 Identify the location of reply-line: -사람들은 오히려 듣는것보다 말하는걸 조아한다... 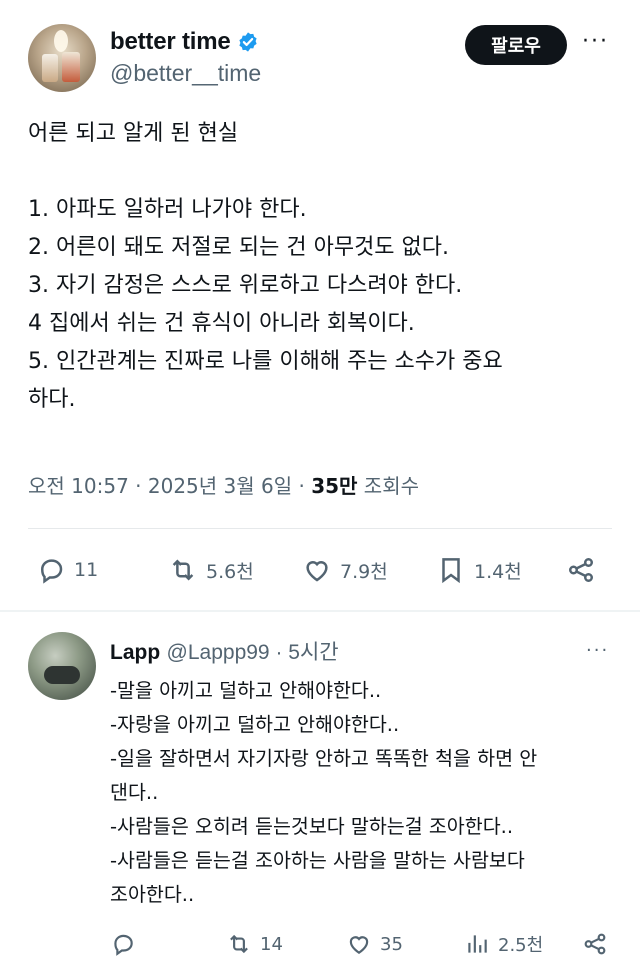
(312, 826).